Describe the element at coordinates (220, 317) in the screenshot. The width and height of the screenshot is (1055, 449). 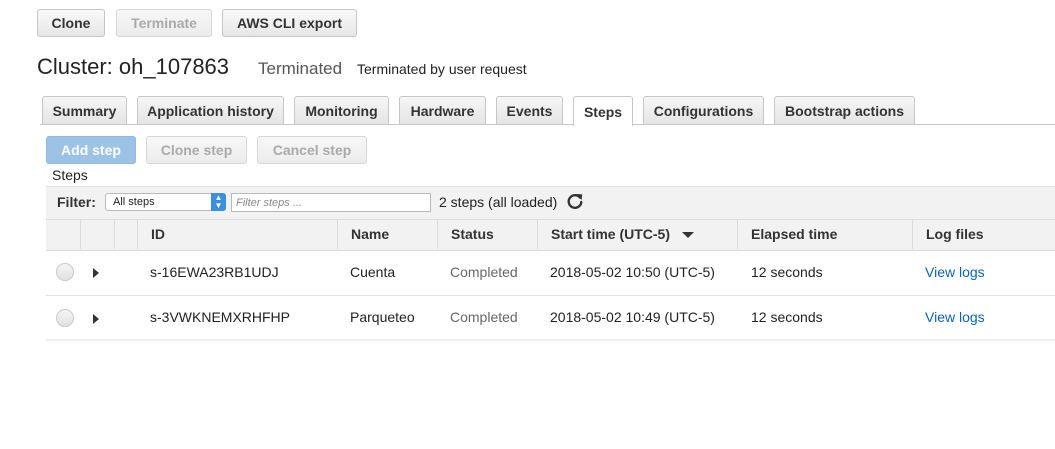
I see `step-id: s-3VWKNEMXRHFHP` at that location.